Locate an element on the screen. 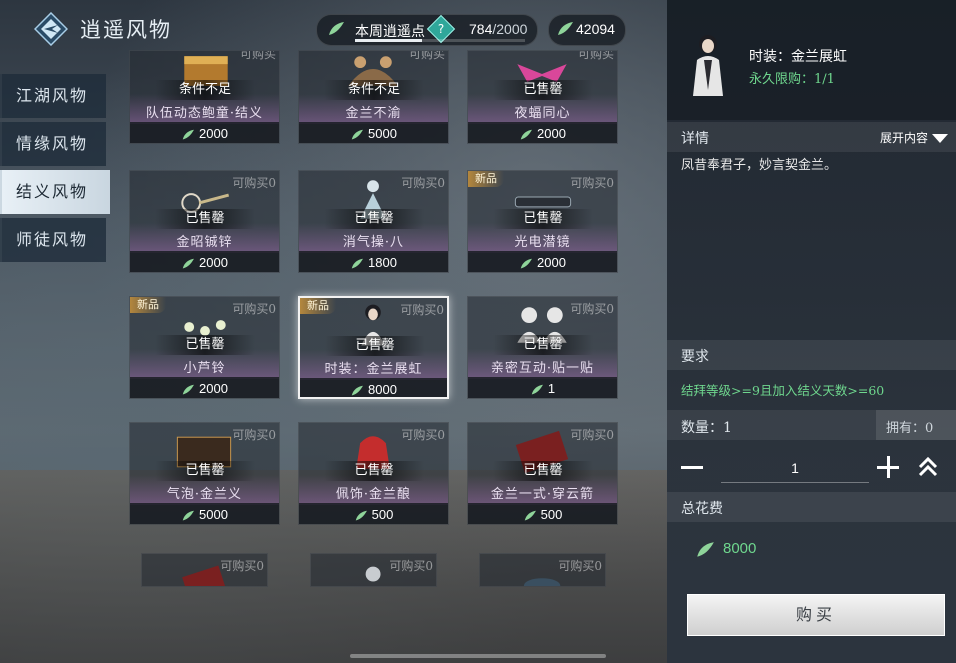 The height and width of the screenshot is (663, 956). card-name: 金兰一式·穿云箭 is located at coordinates (542, 494).